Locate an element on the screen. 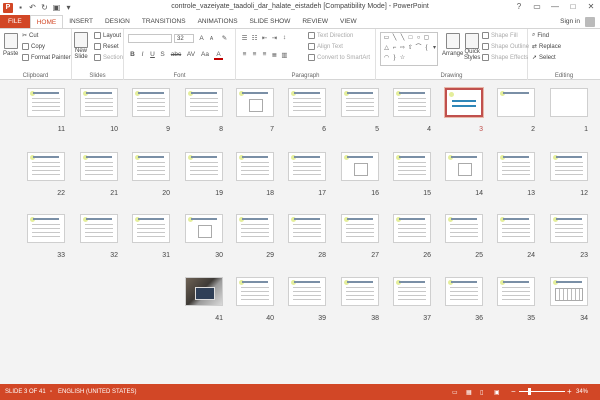 The image size is (600, 400). font-name-dropdown is located at coordinates (150, 38).